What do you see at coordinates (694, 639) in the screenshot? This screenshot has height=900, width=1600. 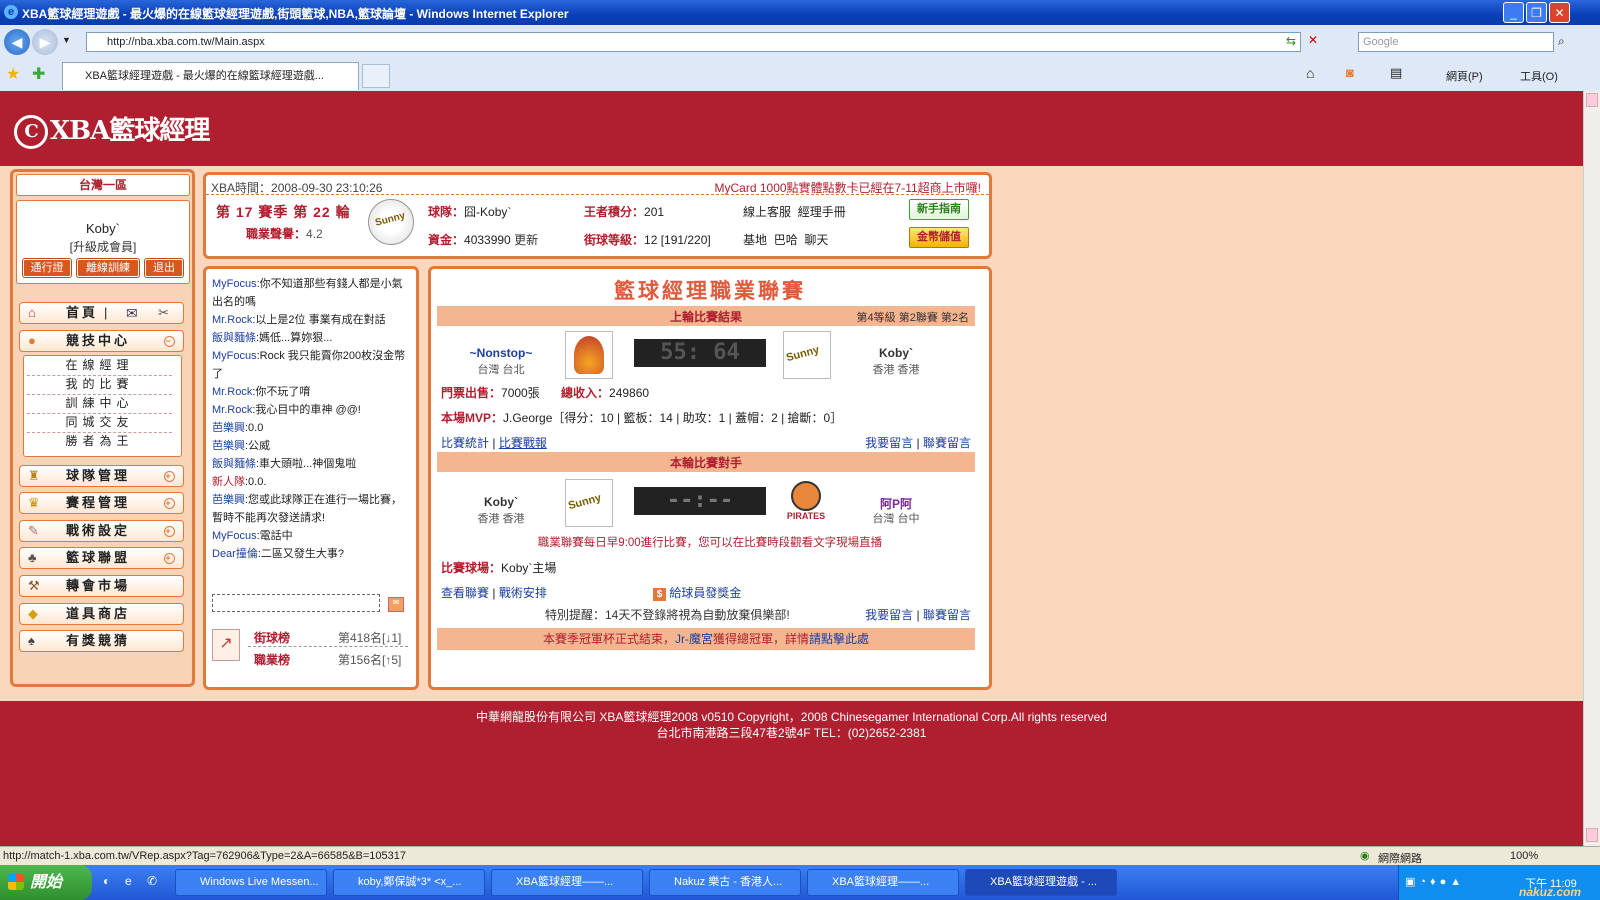 I see `cup-winner-link: Jr-魔宮` at bounding box center [694, 639].